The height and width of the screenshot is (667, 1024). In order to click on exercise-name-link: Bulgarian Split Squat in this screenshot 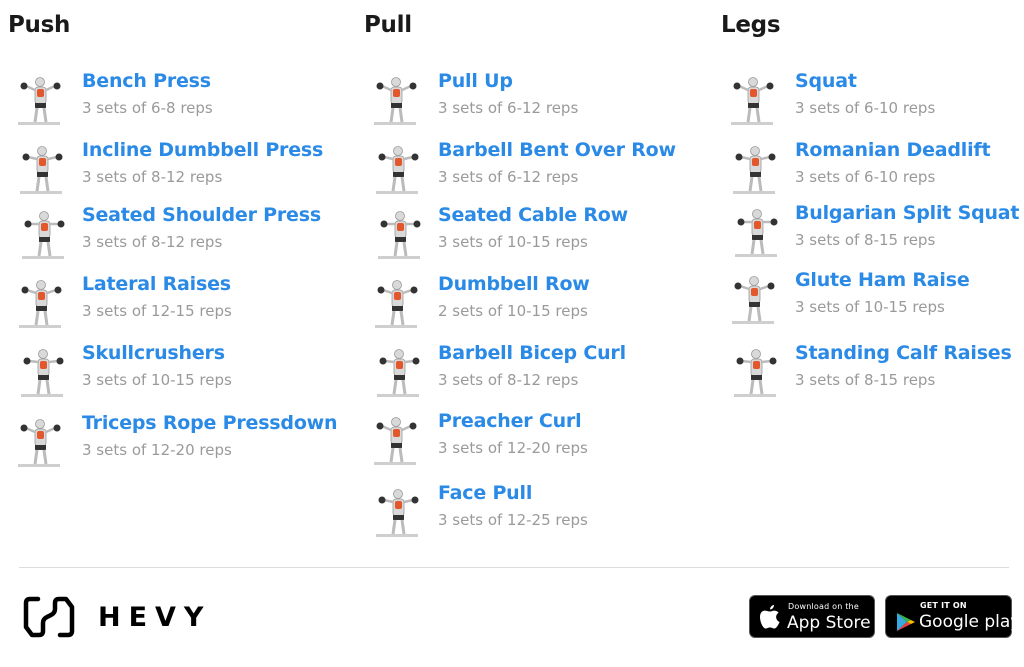, I will do `click(907, 213)`.